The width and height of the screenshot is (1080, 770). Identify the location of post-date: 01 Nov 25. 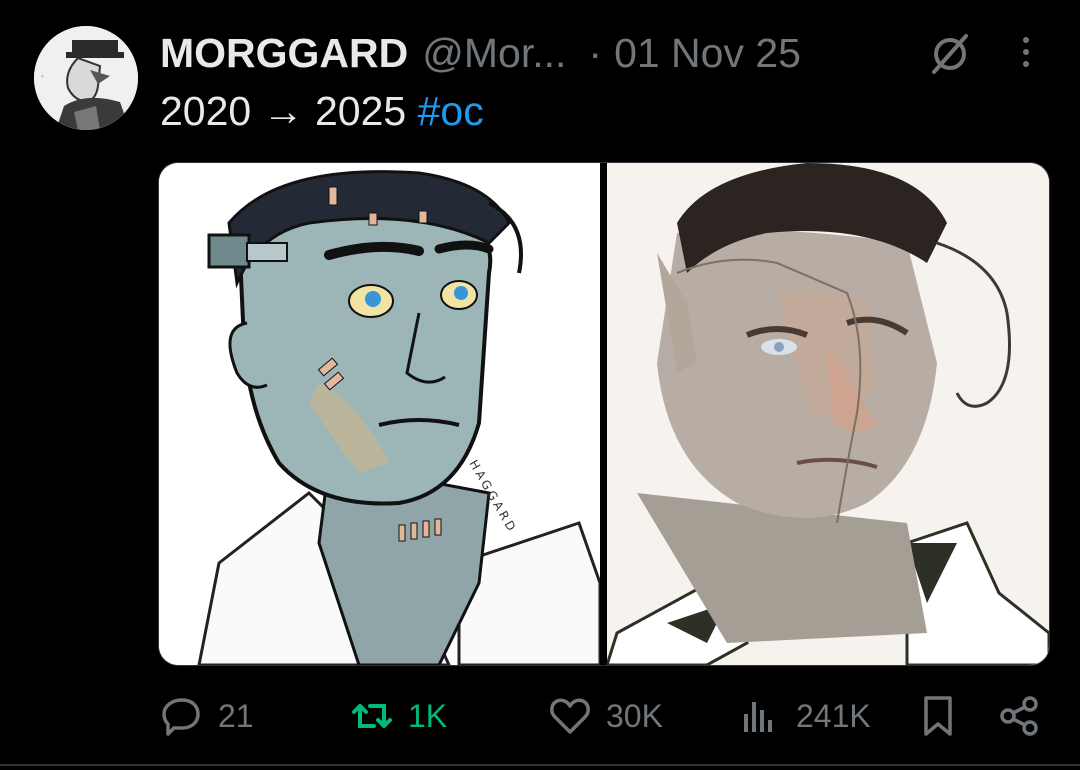
(707, 53).